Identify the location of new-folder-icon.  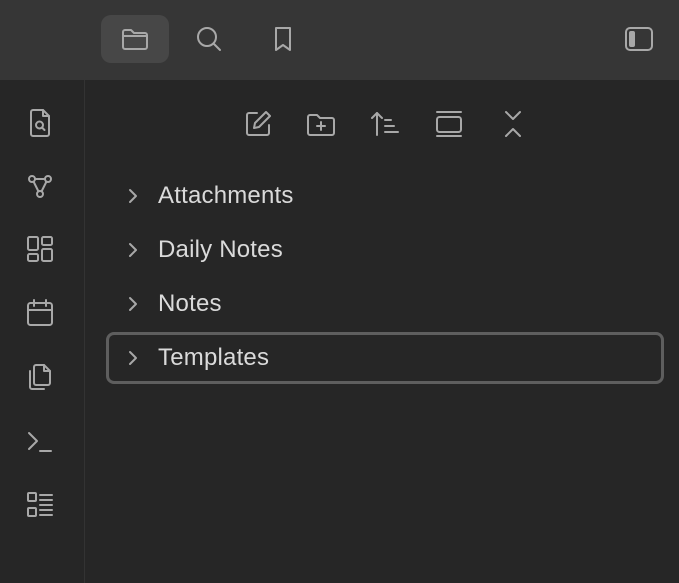
(321, 125).